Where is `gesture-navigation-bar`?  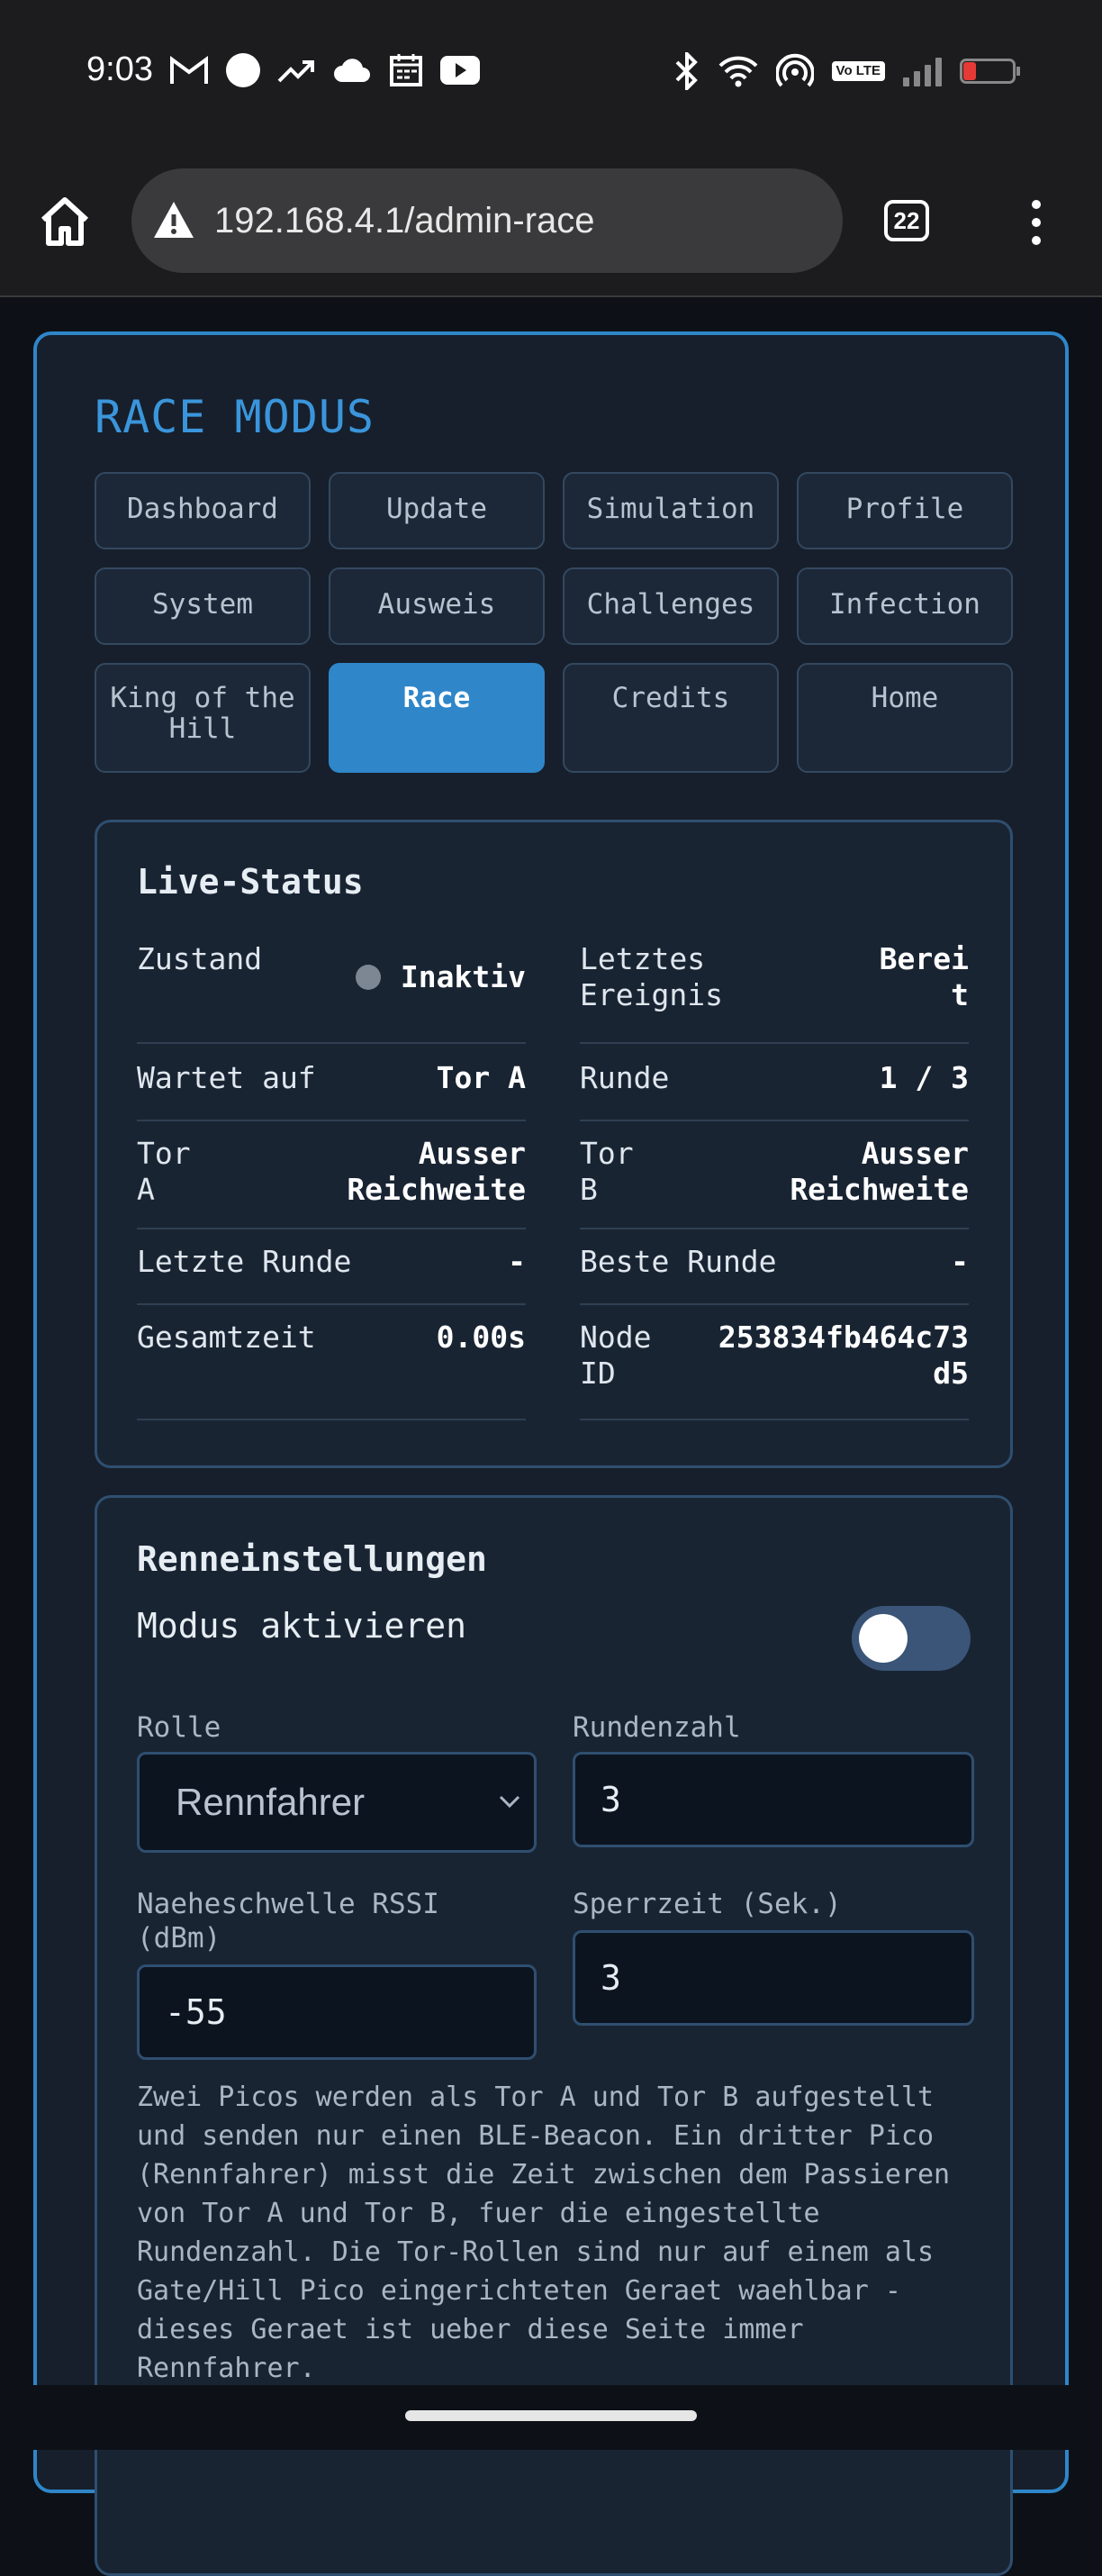
gesture-navigation-bar is located at coordinates (551, 2417).